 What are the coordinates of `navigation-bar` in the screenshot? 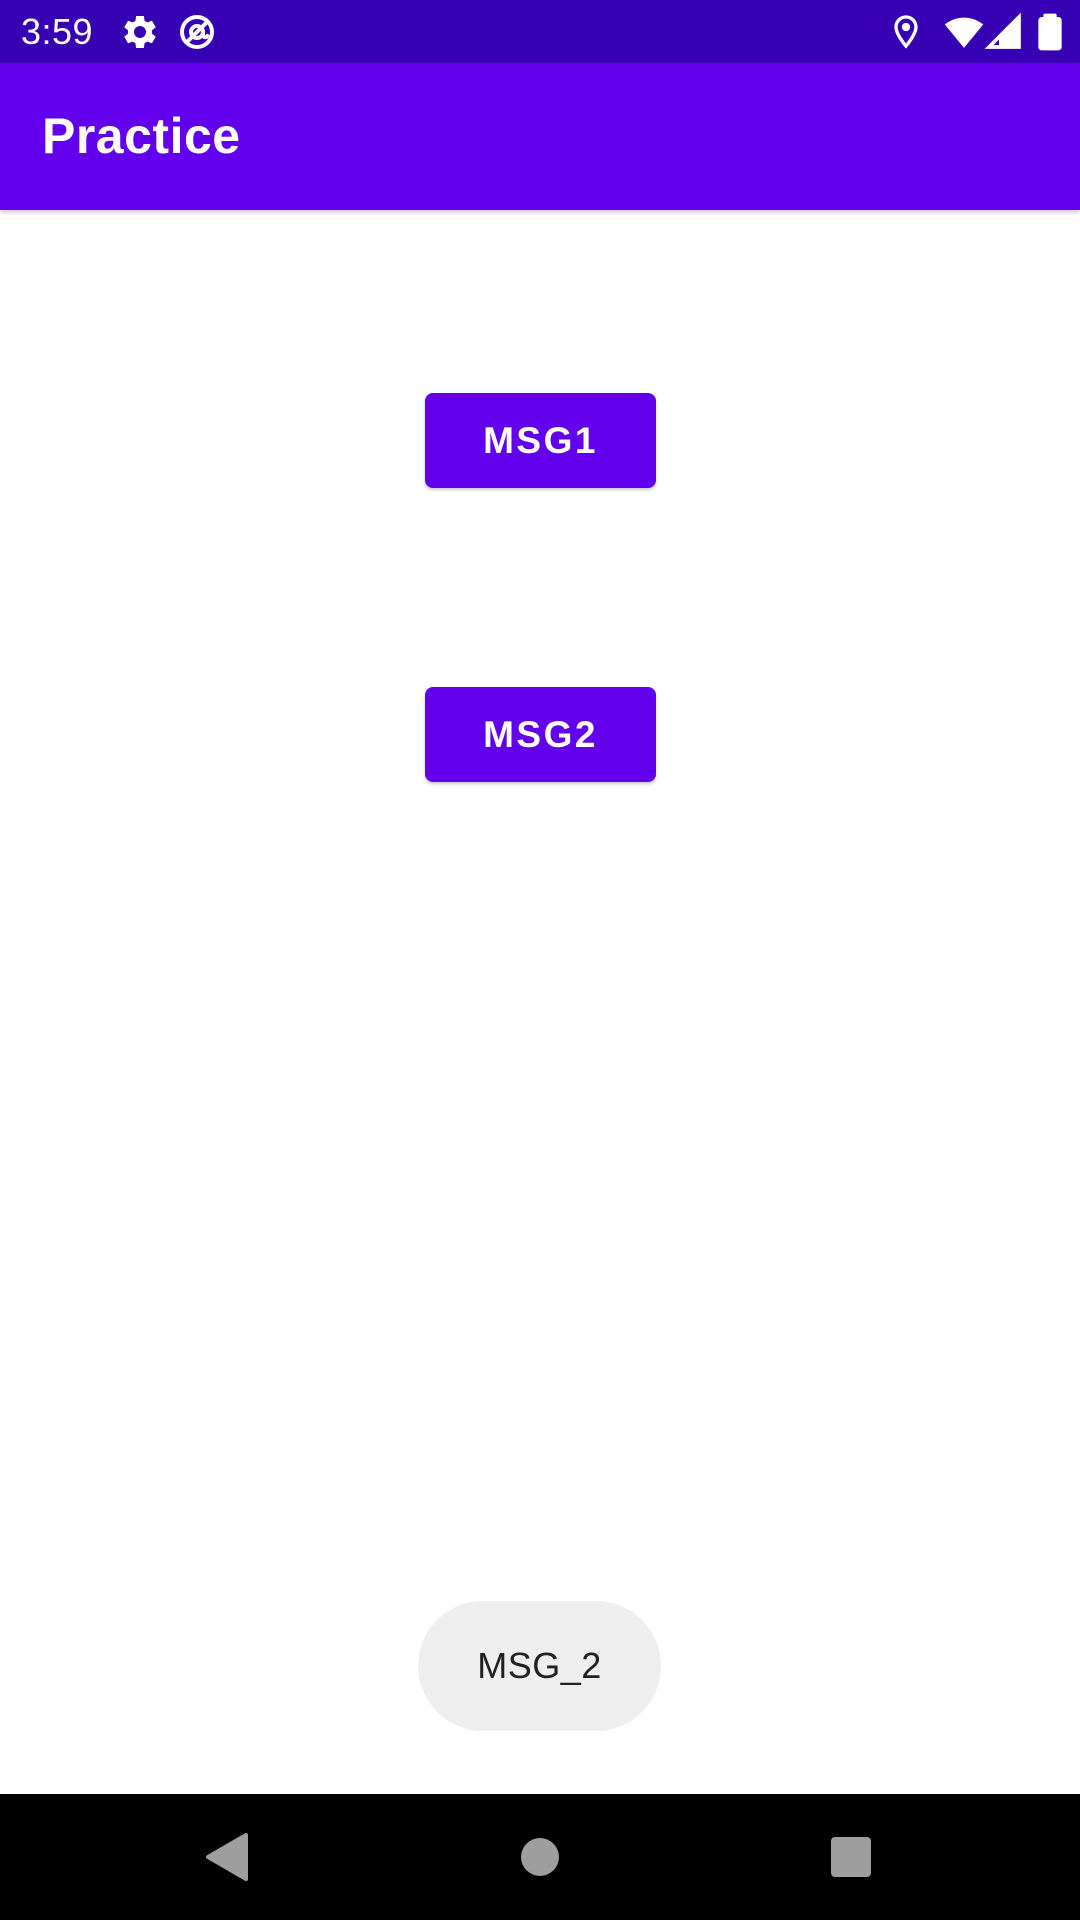 It's located at (540, 1857).